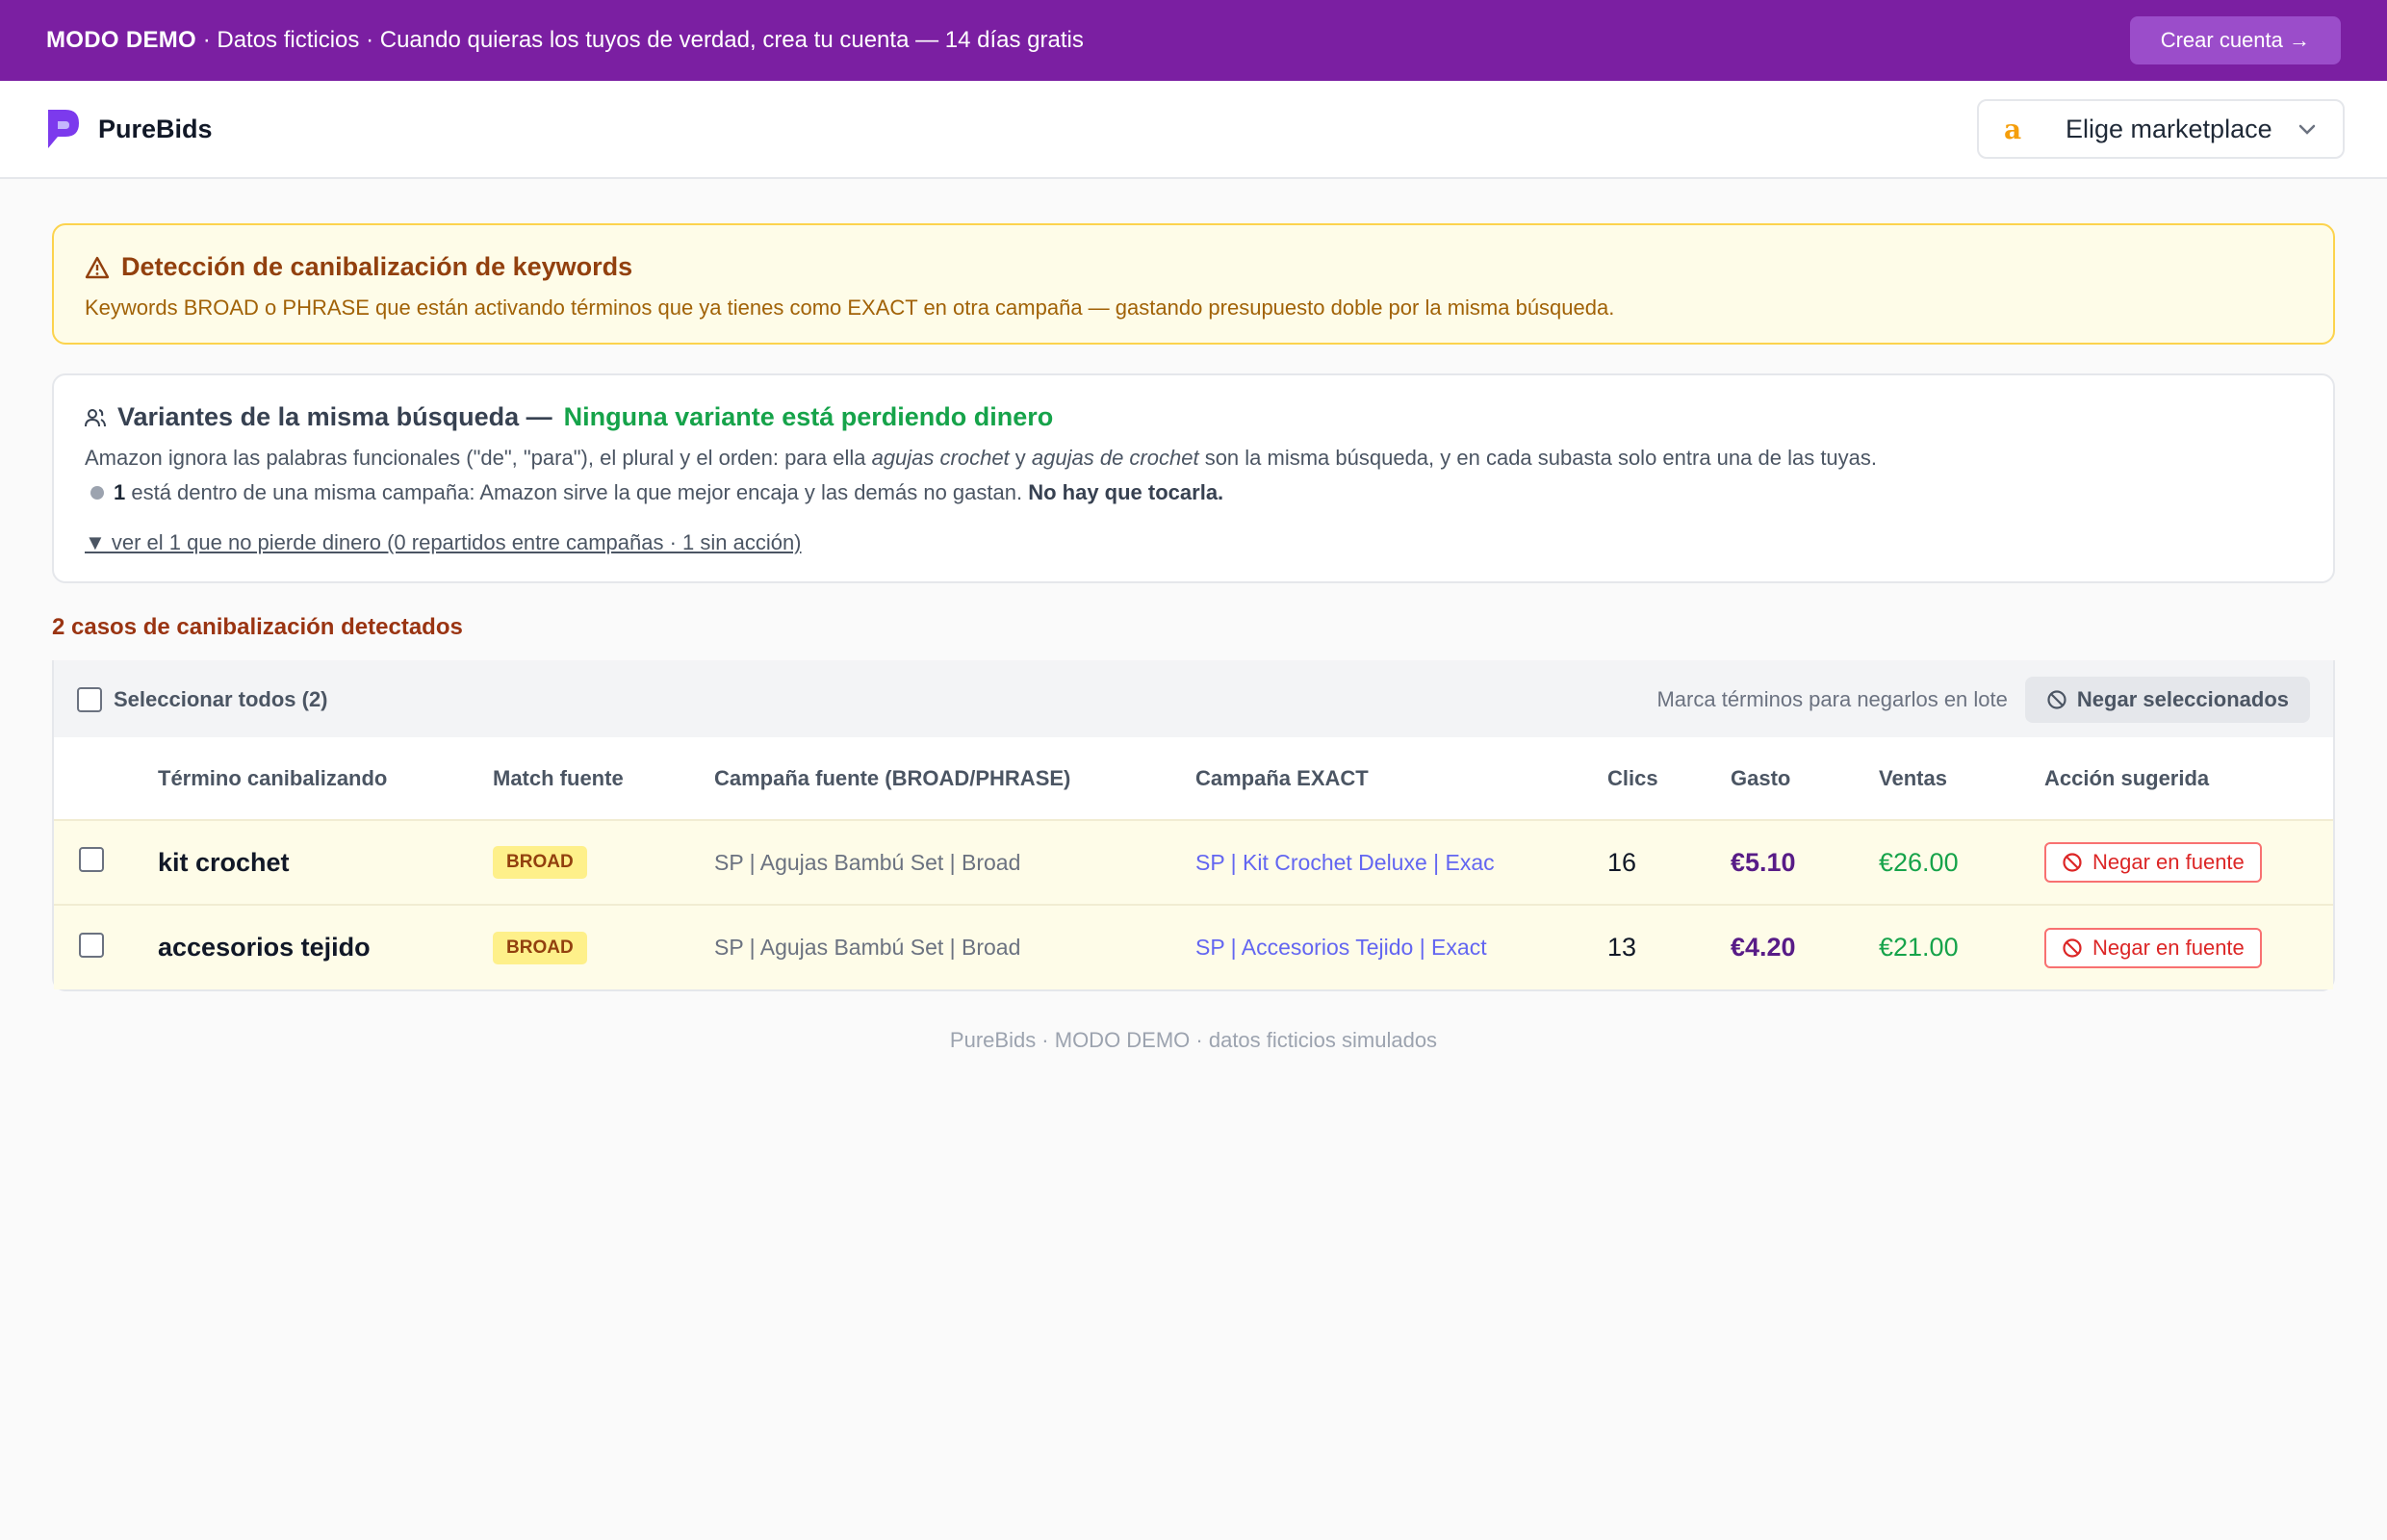 This screenshot has width=2387, height=1540. I want to click on row-sales: €21.00, so click(1919, 947).